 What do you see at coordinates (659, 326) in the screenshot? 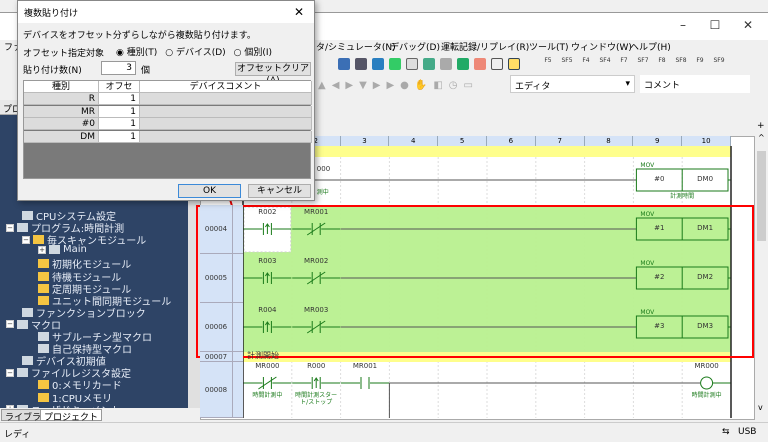
I see `mov-source: #3` at bounding box center [659, 326].